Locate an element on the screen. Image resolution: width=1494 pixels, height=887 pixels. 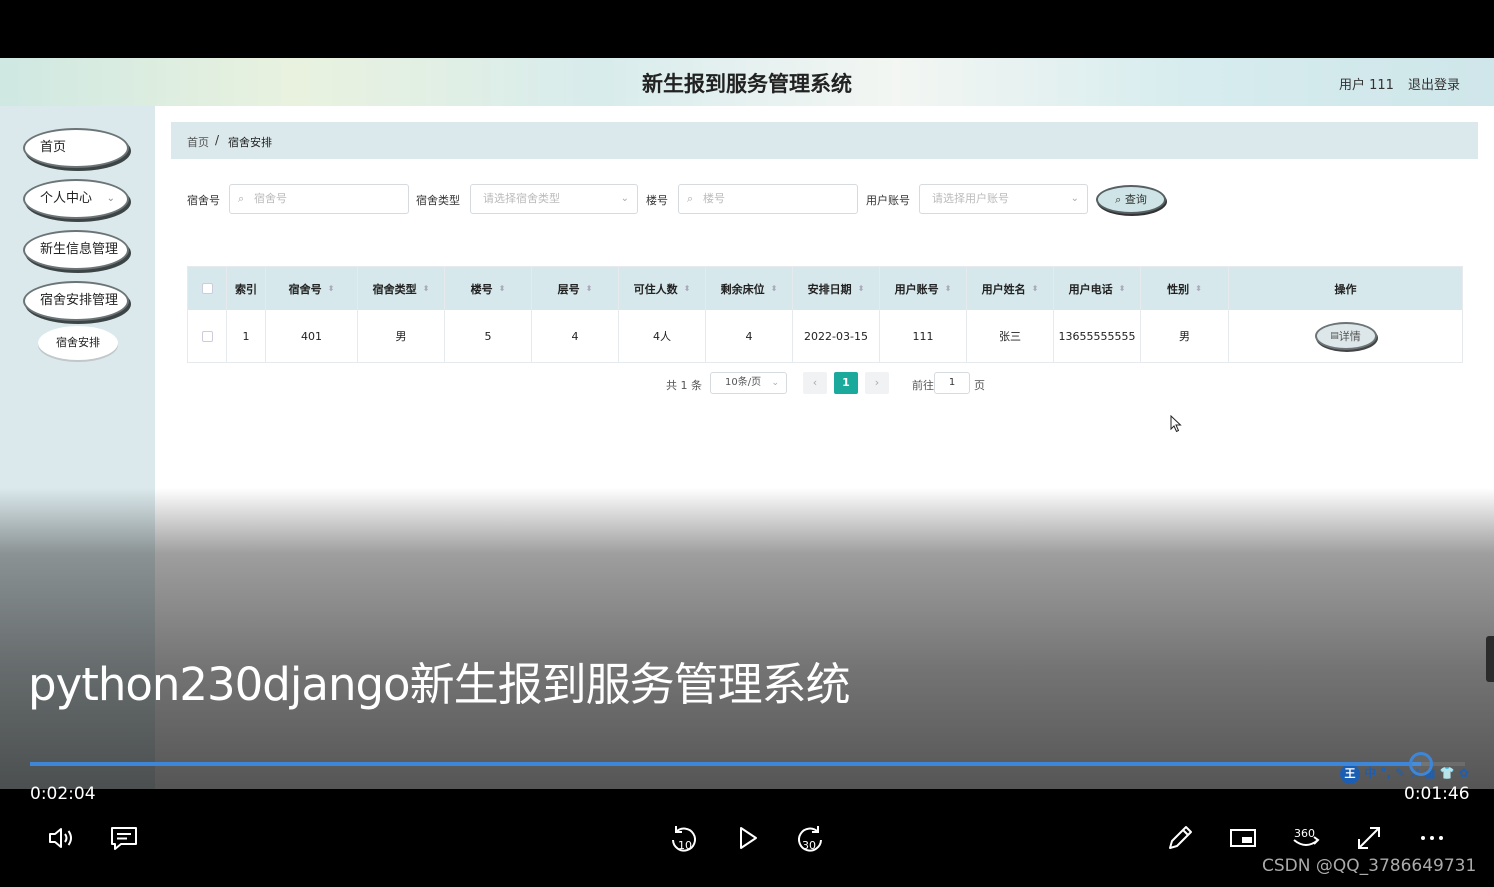
column-header: 层号 ⬍ is located at coordinates (575, 288).